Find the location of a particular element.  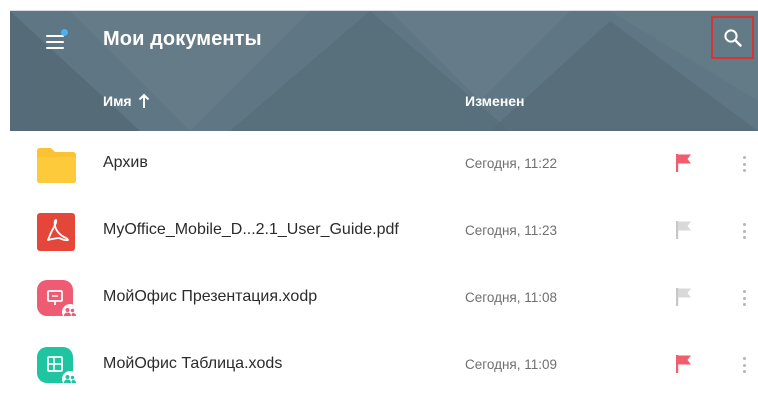

pdf-icon is located at coordinates (56, 232).